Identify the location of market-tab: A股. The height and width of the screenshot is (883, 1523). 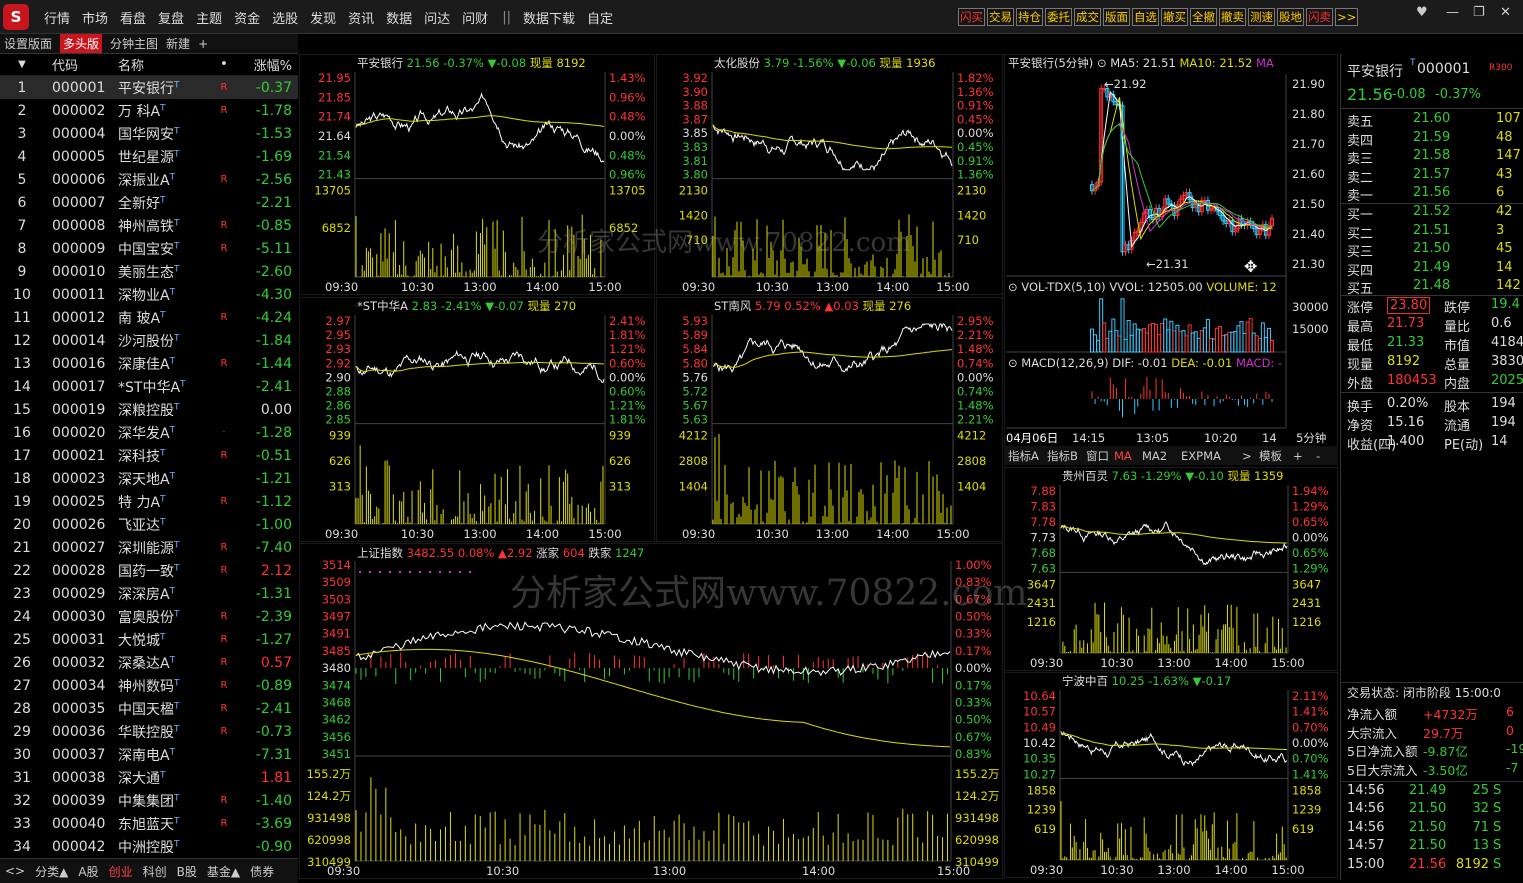
(88, 871).